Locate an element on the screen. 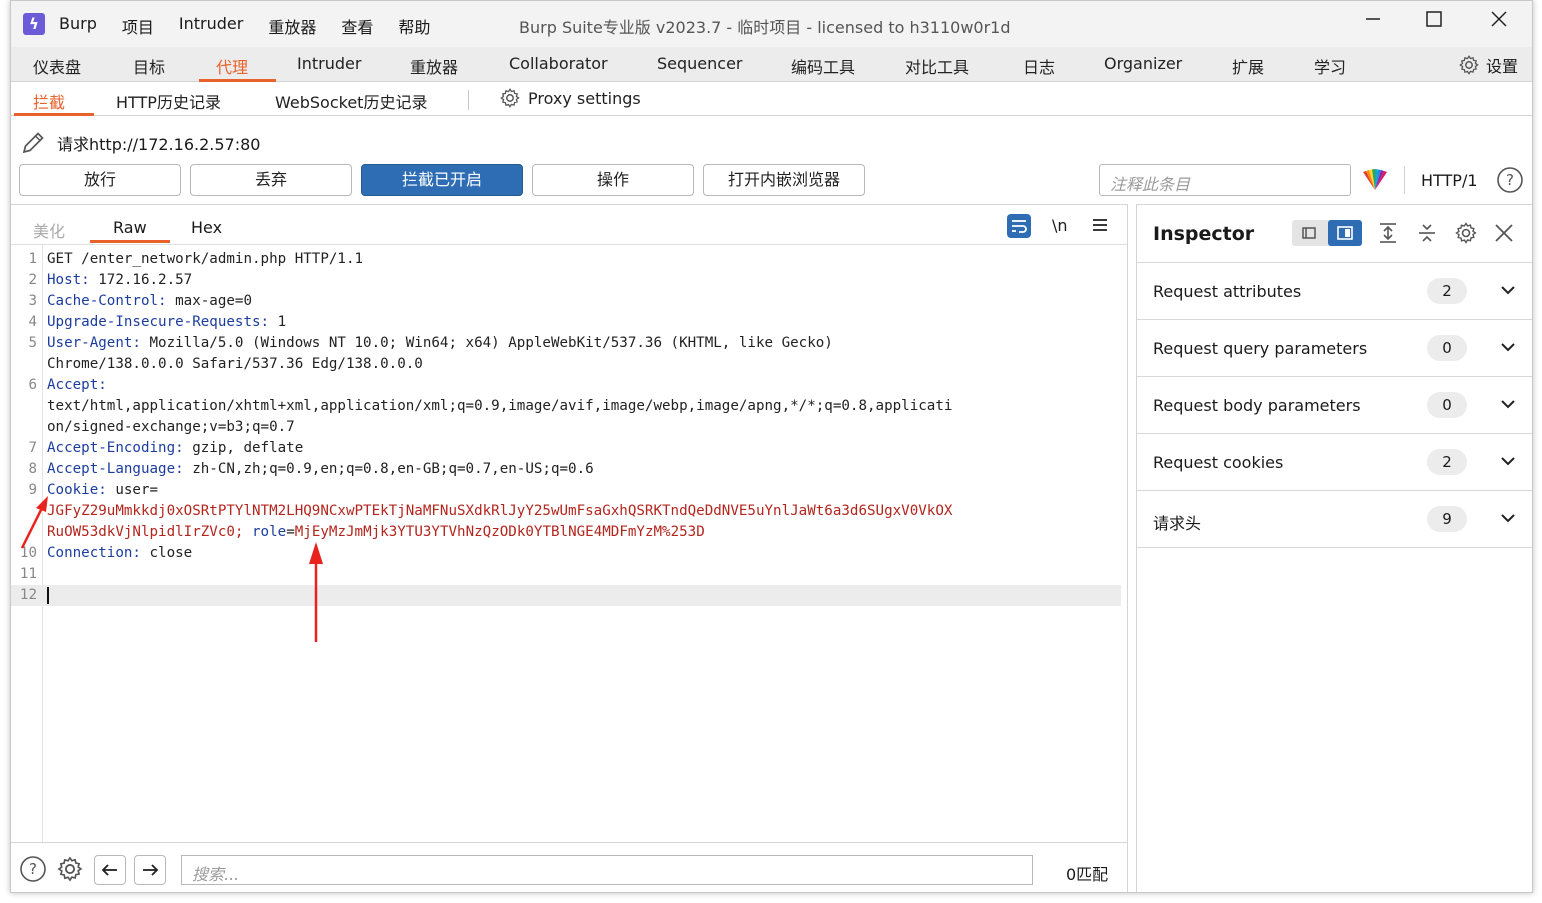  code-line: 2 Host: 172.16.2.57 is located at coordinates (566, 280).